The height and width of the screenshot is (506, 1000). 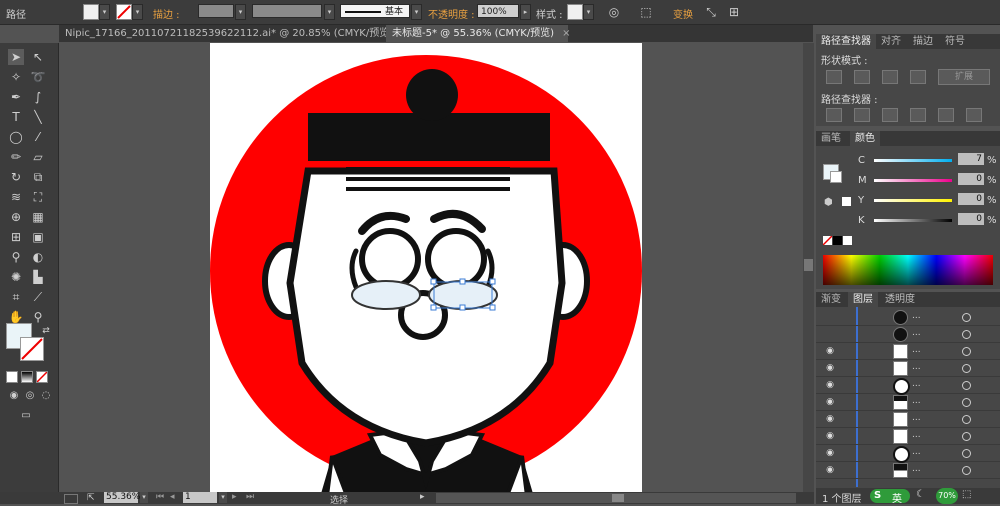 What do you see at coordinates (38, 217) in the screenshot?
I see `perspective-grid-icon: ▦` at bounding box center [38, 217].